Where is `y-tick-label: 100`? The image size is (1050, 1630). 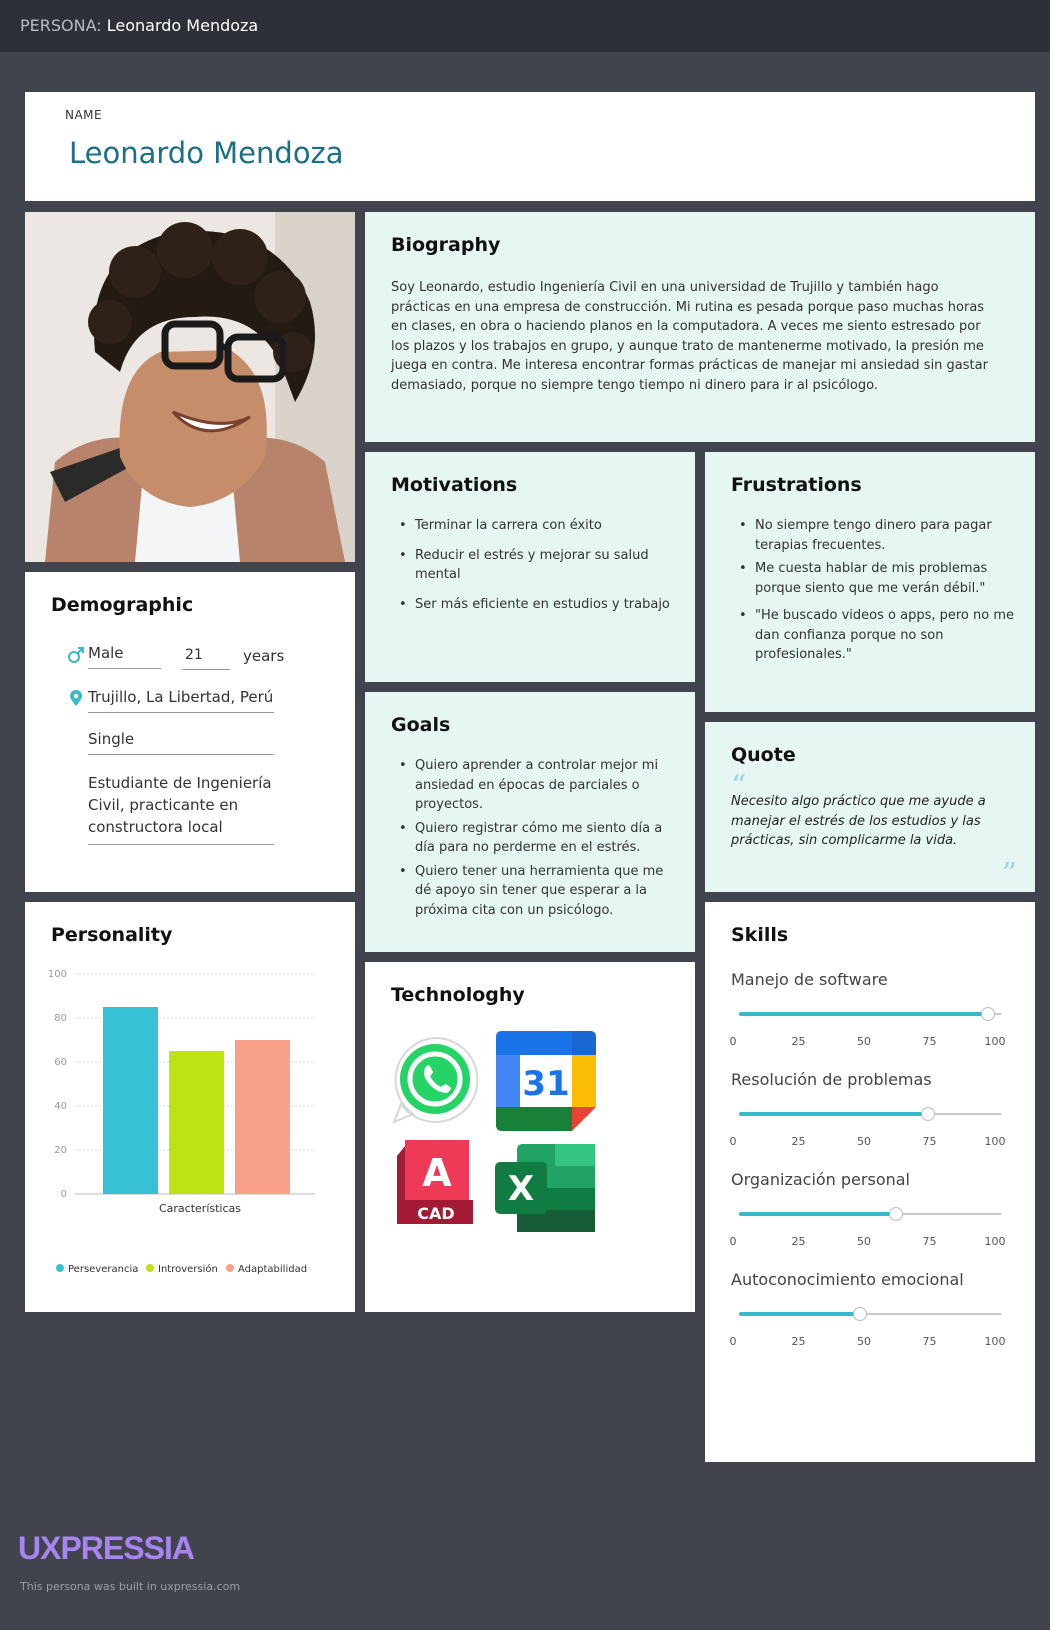
y-tick-label: 100 is located at coordinates (57, 974).